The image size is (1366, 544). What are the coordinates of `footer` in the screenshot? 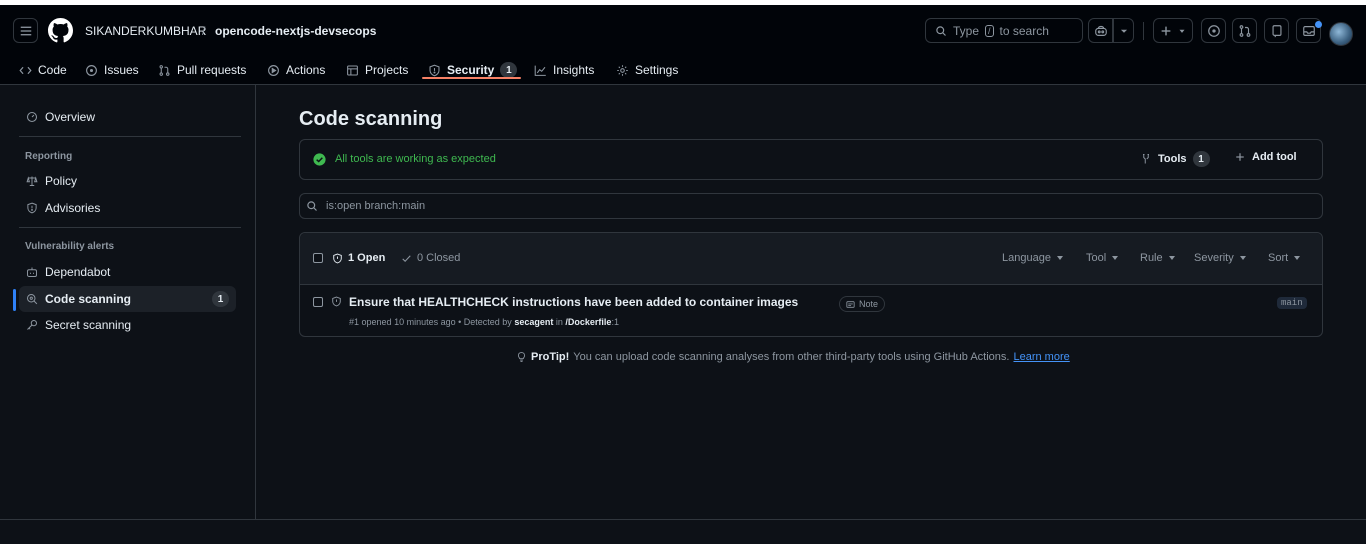 It's located at (683, 531).